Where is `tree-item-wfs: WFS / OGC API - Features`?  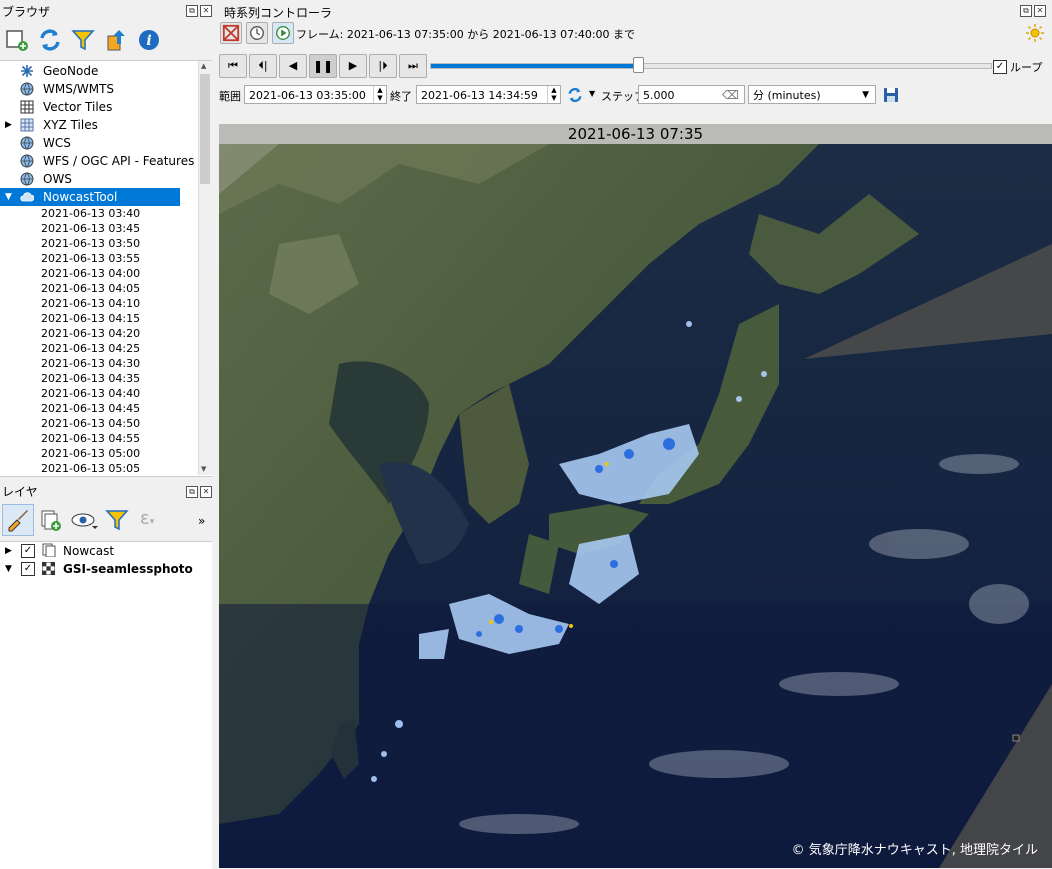
tree-item-wfs: WFS / OGC API - Features is located at coordinates (99, 161).